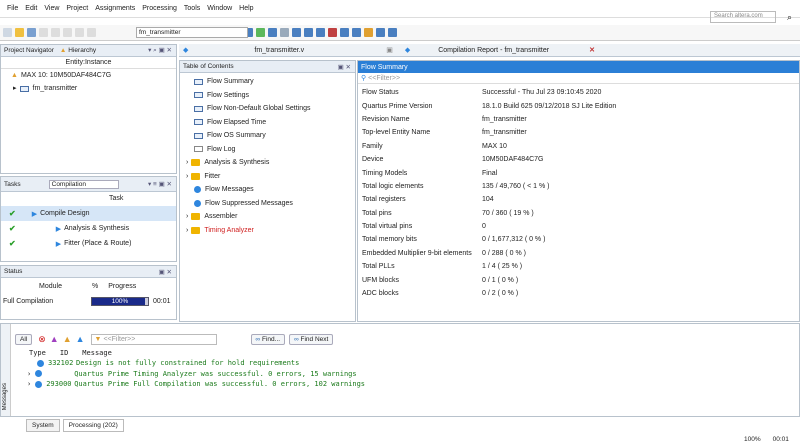 The height and width of the screenshot is (444, 800). What do you see at coordinates (267, 231) in the screenshot?
I see `toc-item: › Timing Analyzer` at bounding box center [267, 231].